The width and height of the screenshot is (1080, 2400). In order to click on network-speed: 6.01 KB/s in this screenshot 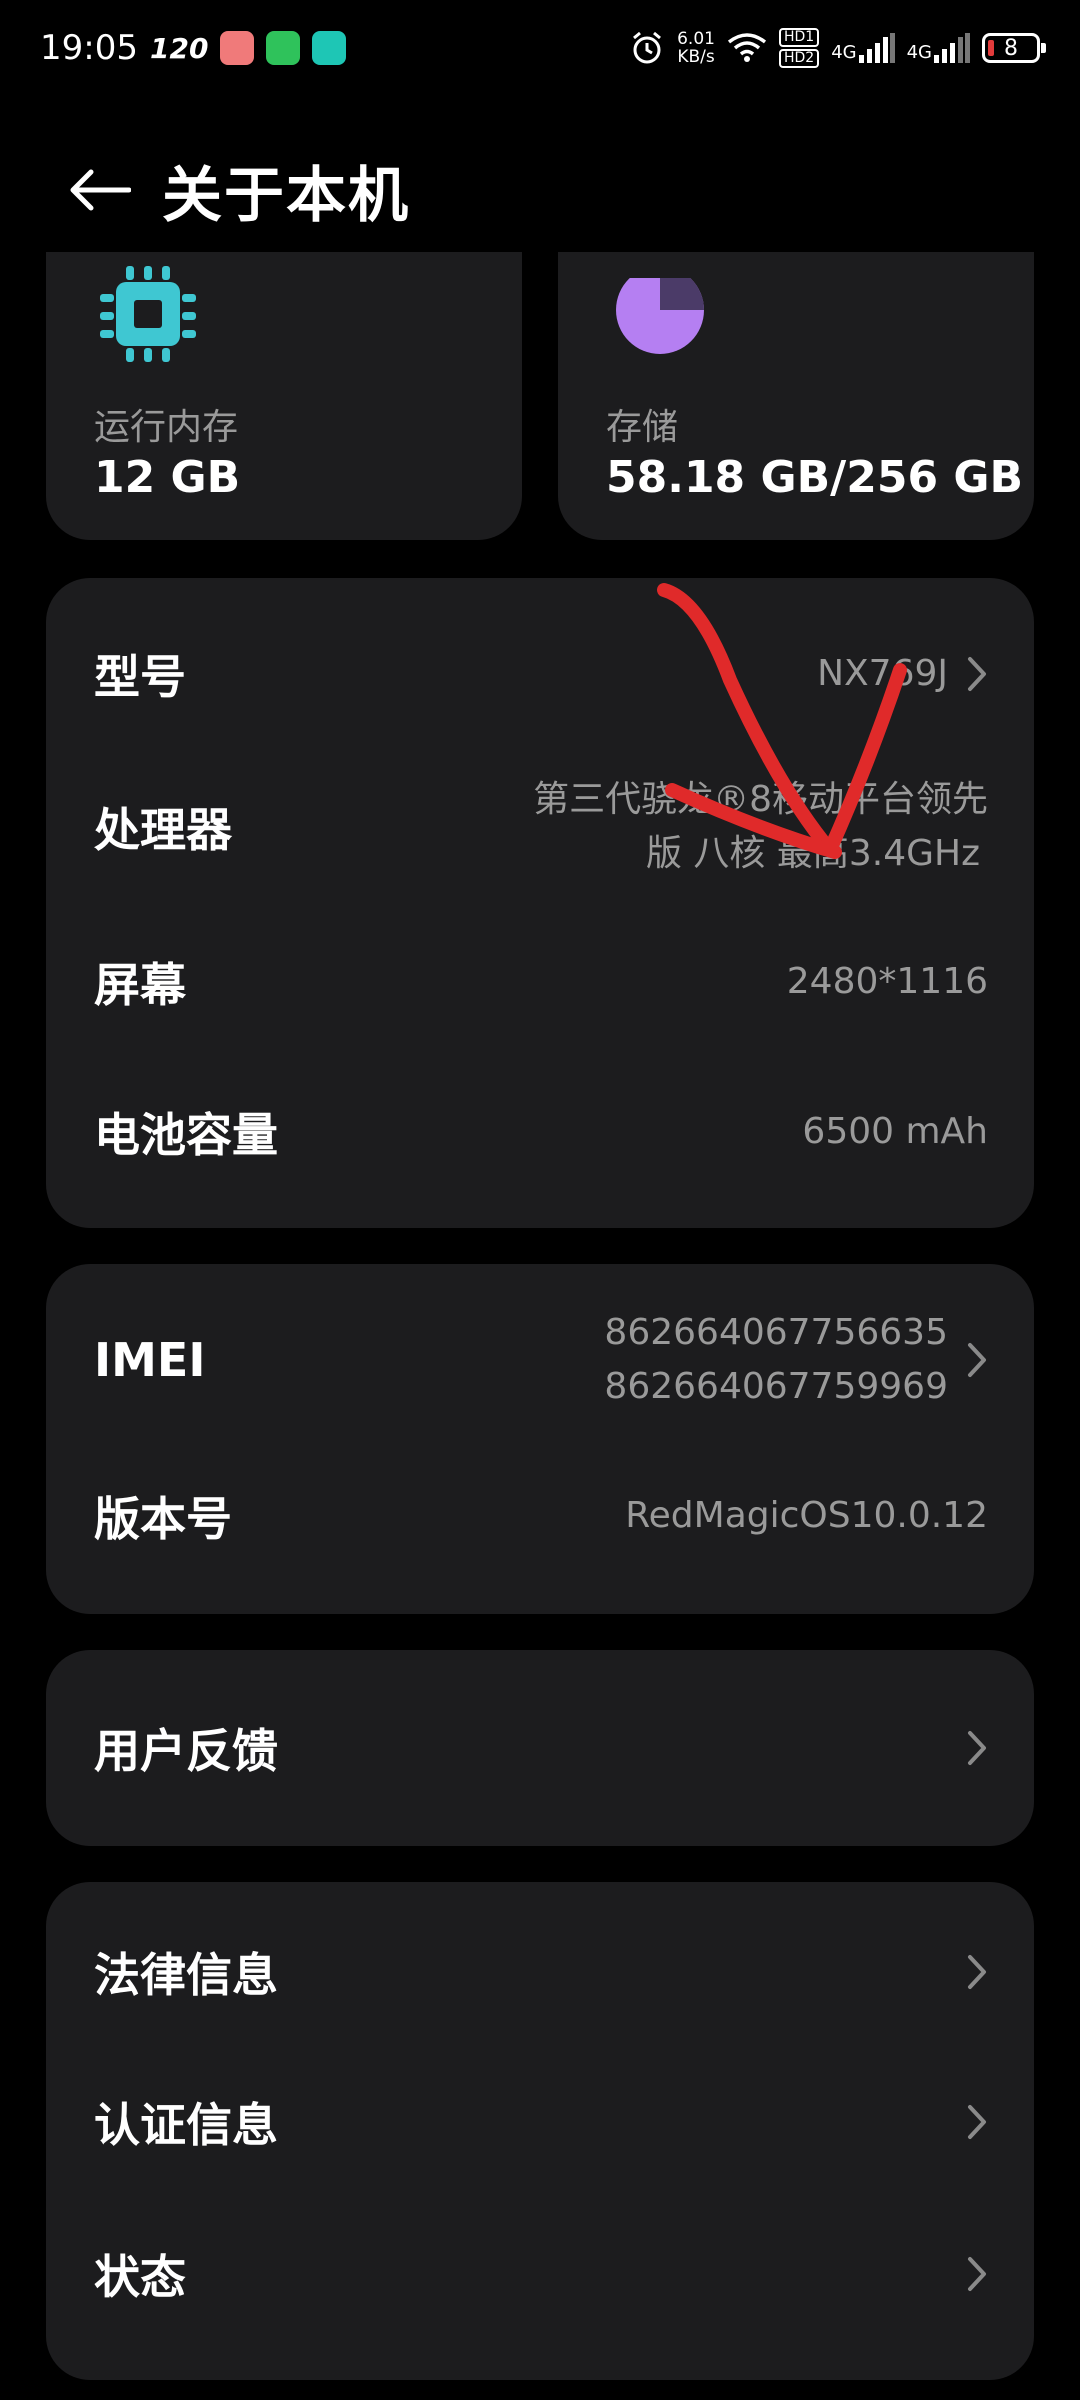, I will do `click(696, 48)`.